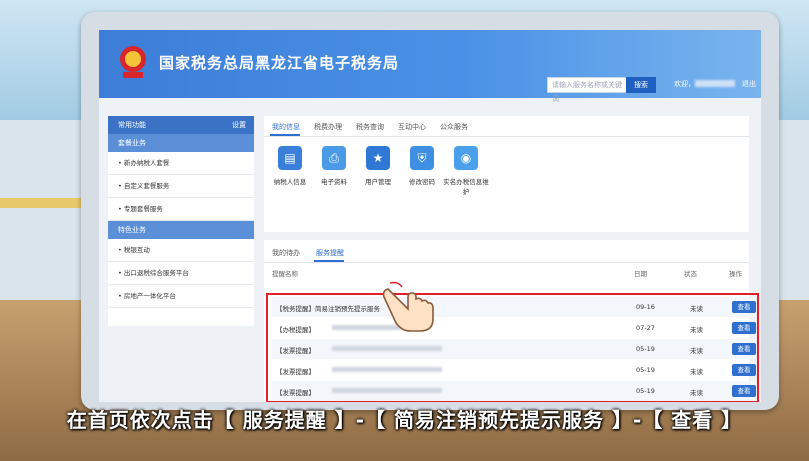 Image resolution: width=809 pixels, height=461 pixels. Describe the element at coordinates (514, 307) in the screenshot. I see `table-row: 【税务提醒】简易注销预先提示服务 09-16 未读 查看` at that location.